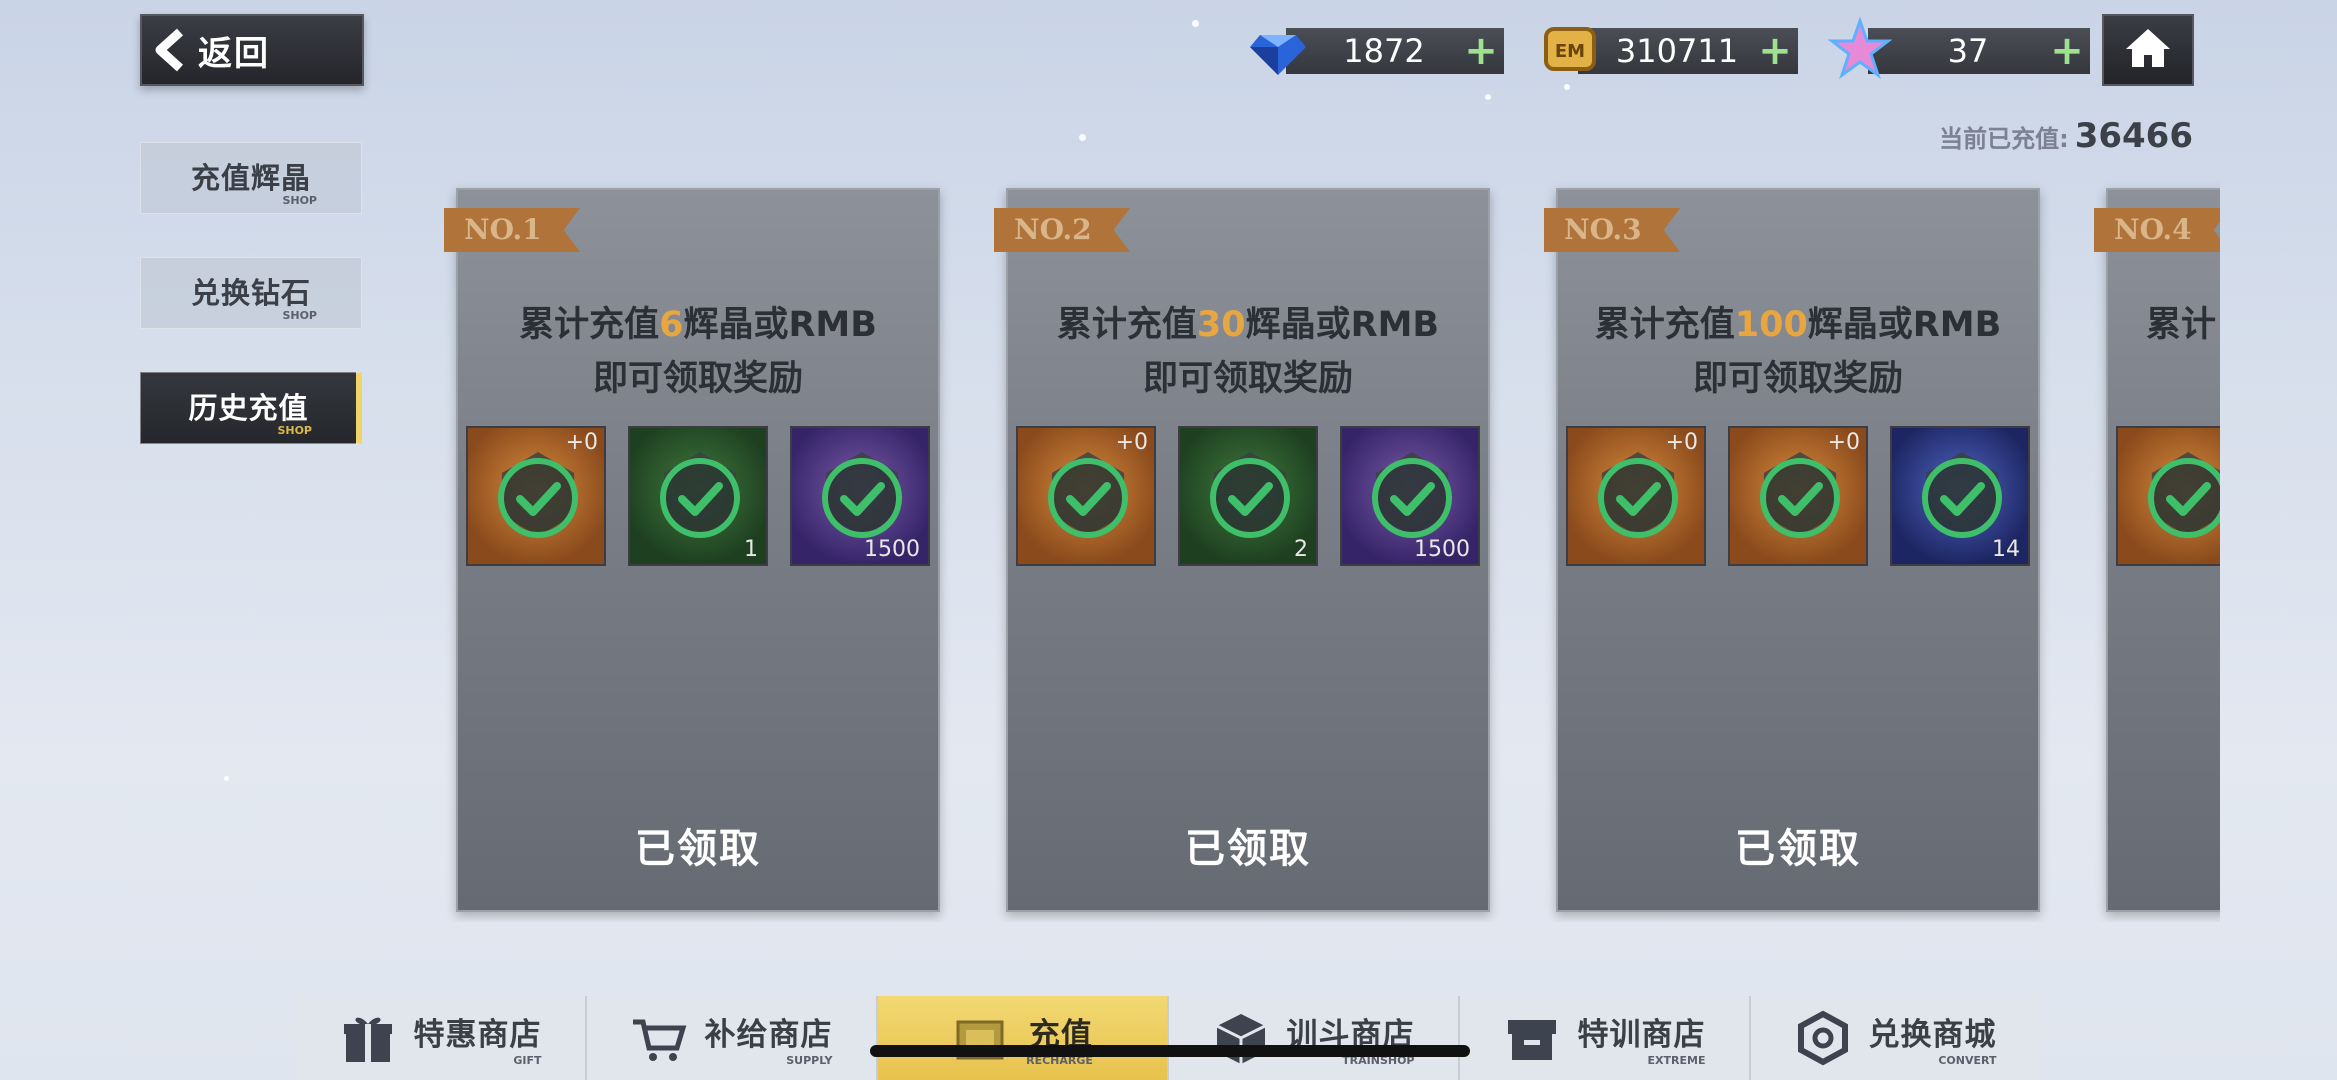 The height and width of the screenshot is (1080, 2337). What do you see at coordinates (1860, 48) in the screenshot?
I see `star-icon` at bounding box center [1860, 48].